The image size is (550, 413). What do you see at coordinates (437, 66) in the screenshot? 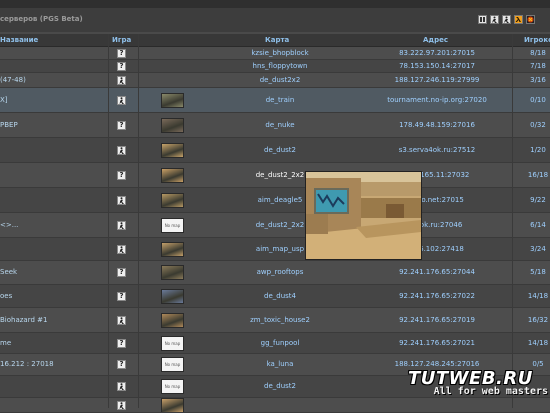
I see `server-address: 78.153.150.14:27017` at bounding box center [437, 66].